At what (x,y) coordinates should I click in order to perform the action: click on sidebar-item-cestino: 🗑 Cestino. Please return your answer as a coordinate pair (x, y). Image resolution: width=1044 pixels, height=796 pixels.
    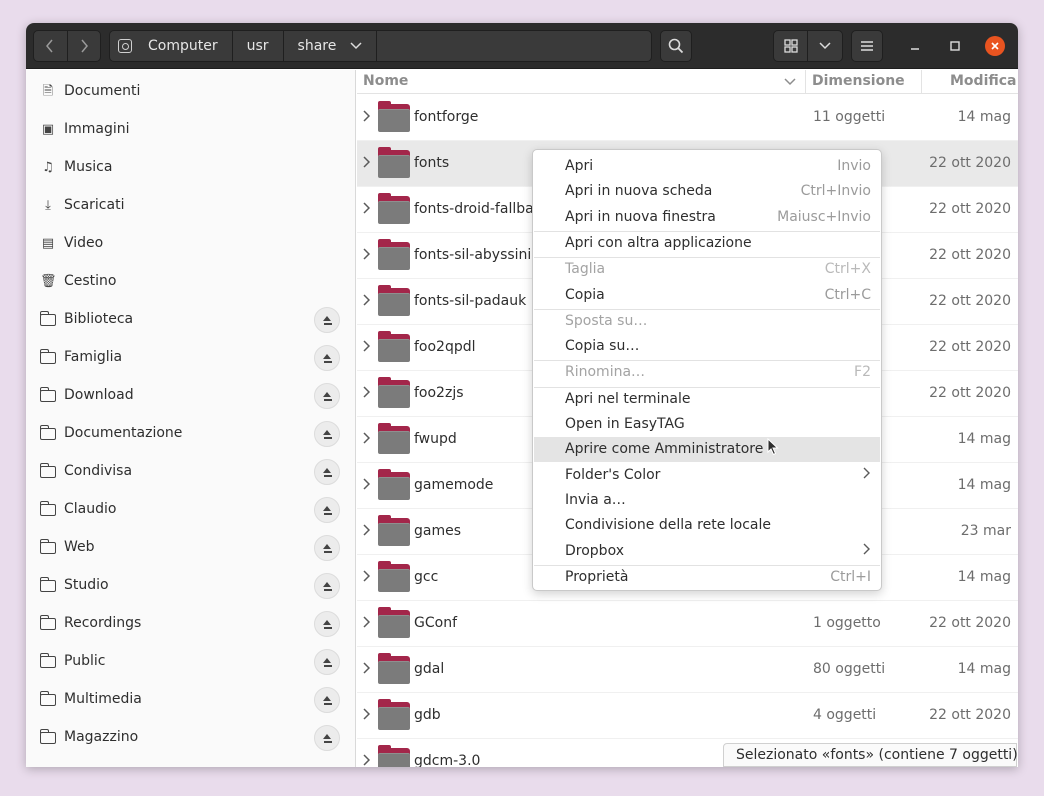
    Looking at the image, I should click on (190, 282).